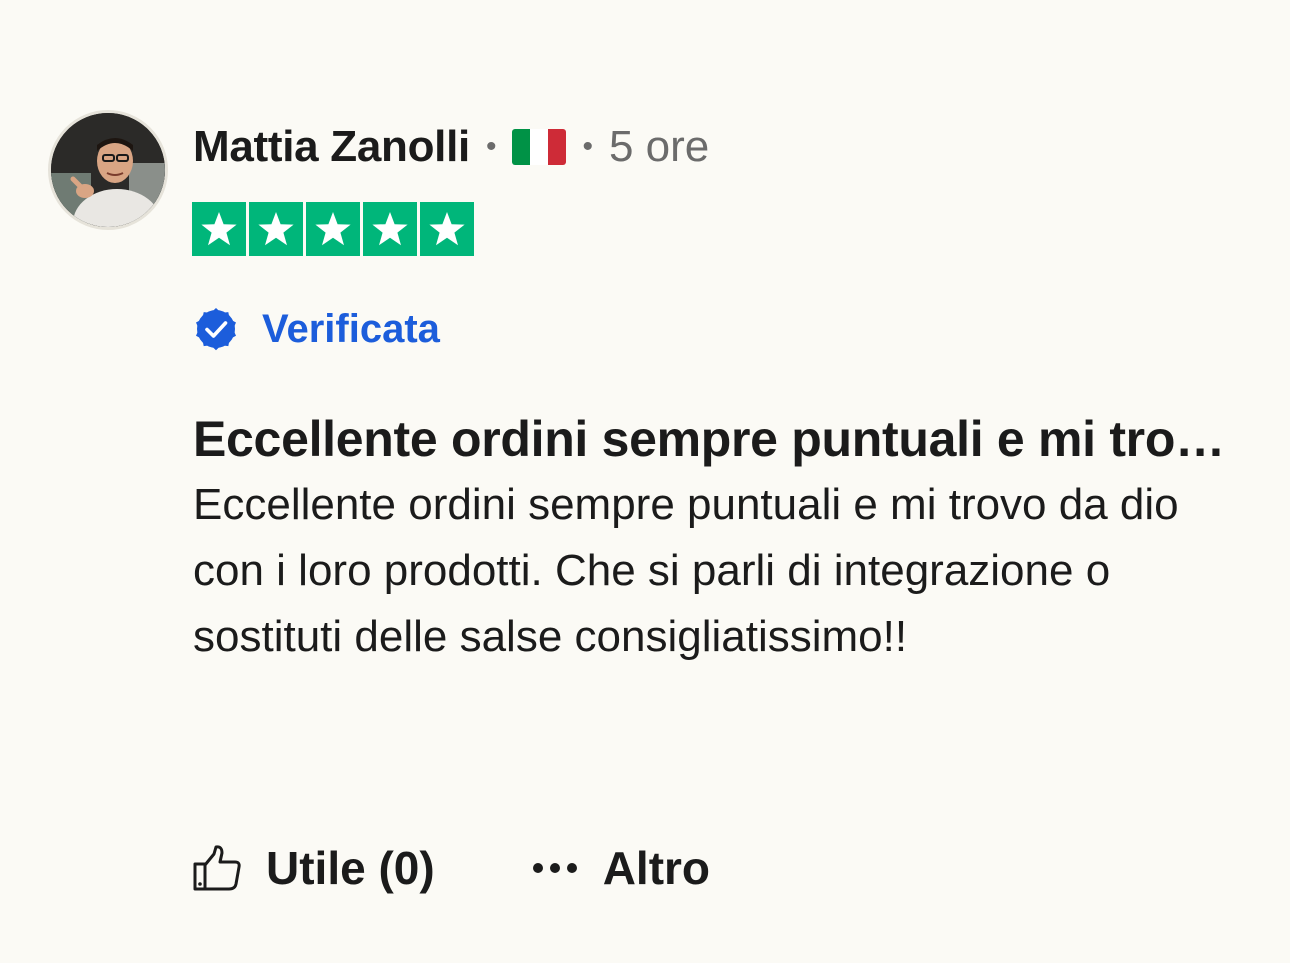  I want to click on more-label: Altro, so click(656, 868).